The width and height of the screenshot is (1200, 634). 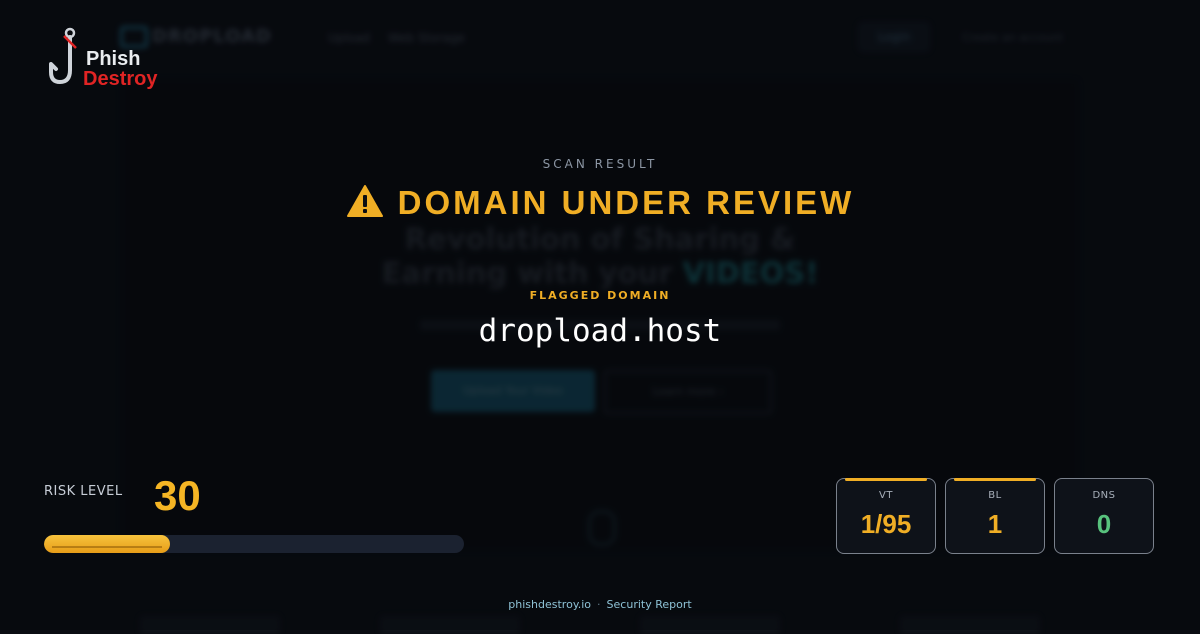 I want to click on stat-card-dns: DNS 0, so click(x=1104, y=516).